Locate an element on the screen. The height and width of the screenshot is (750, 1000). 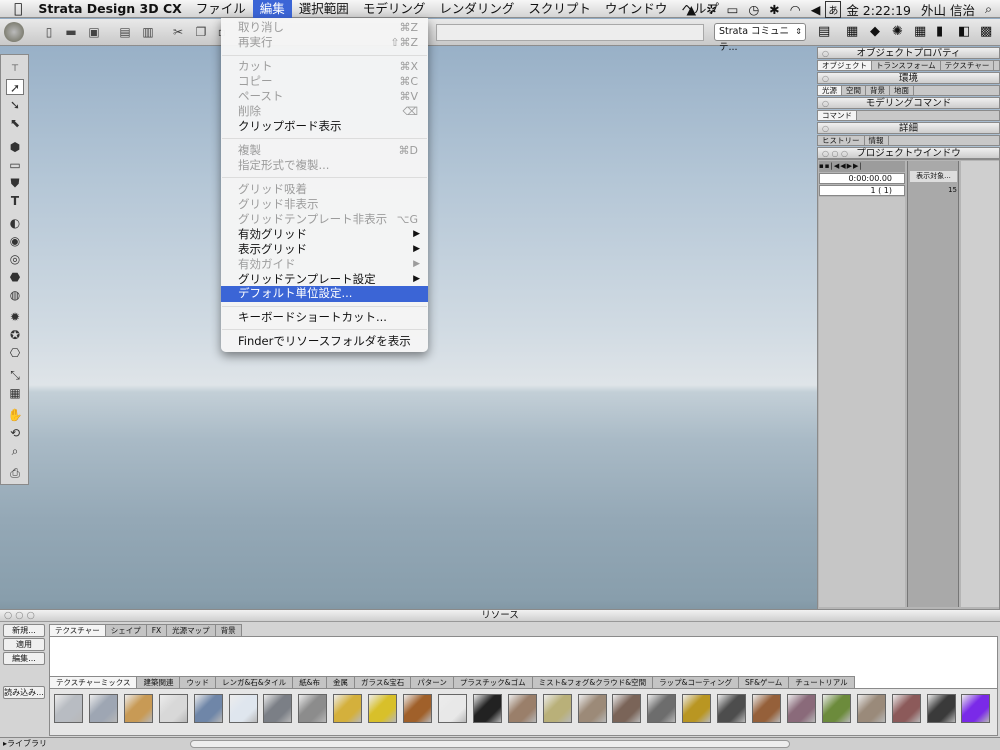
render-icon: ▮ is located at coordinates (939, 31).